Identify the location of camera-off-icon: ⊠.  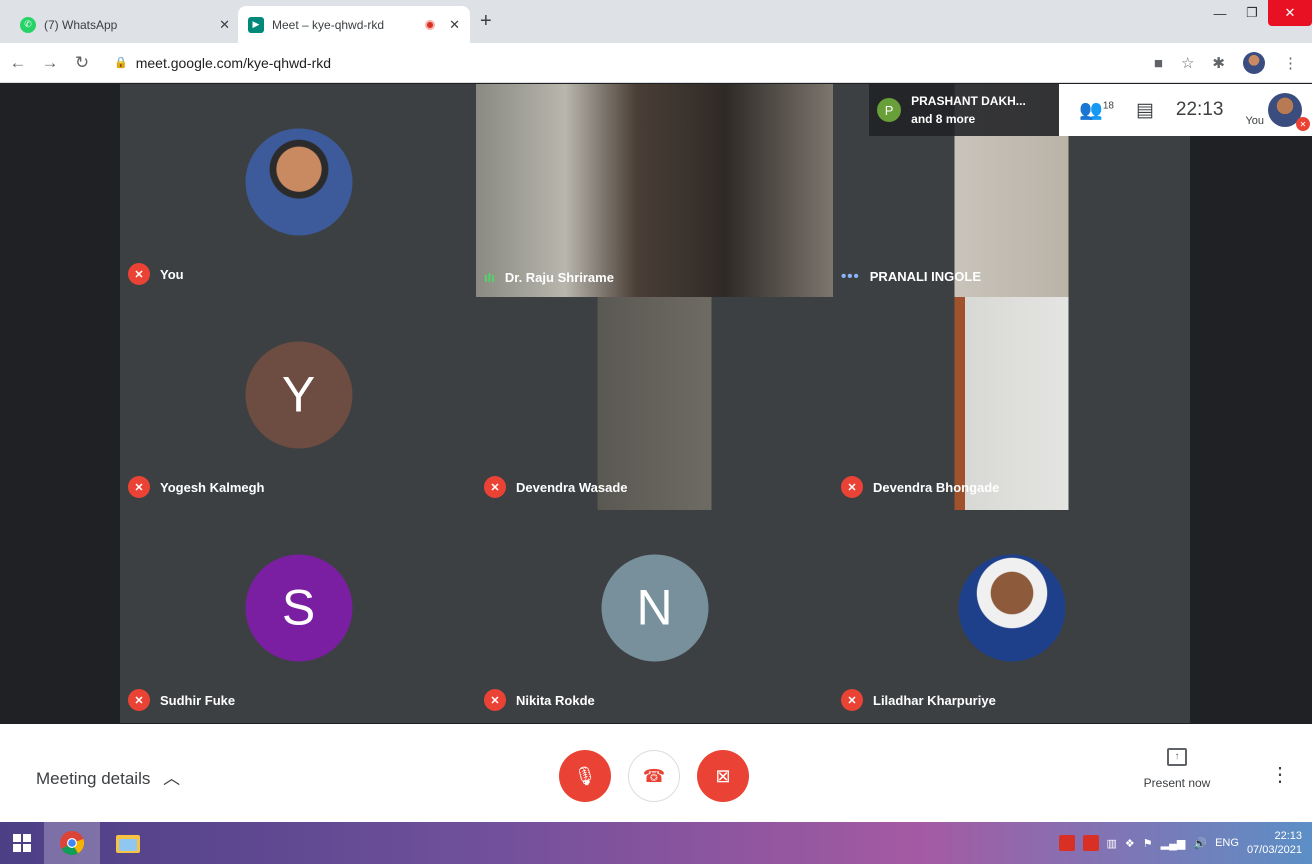
(723, 775).